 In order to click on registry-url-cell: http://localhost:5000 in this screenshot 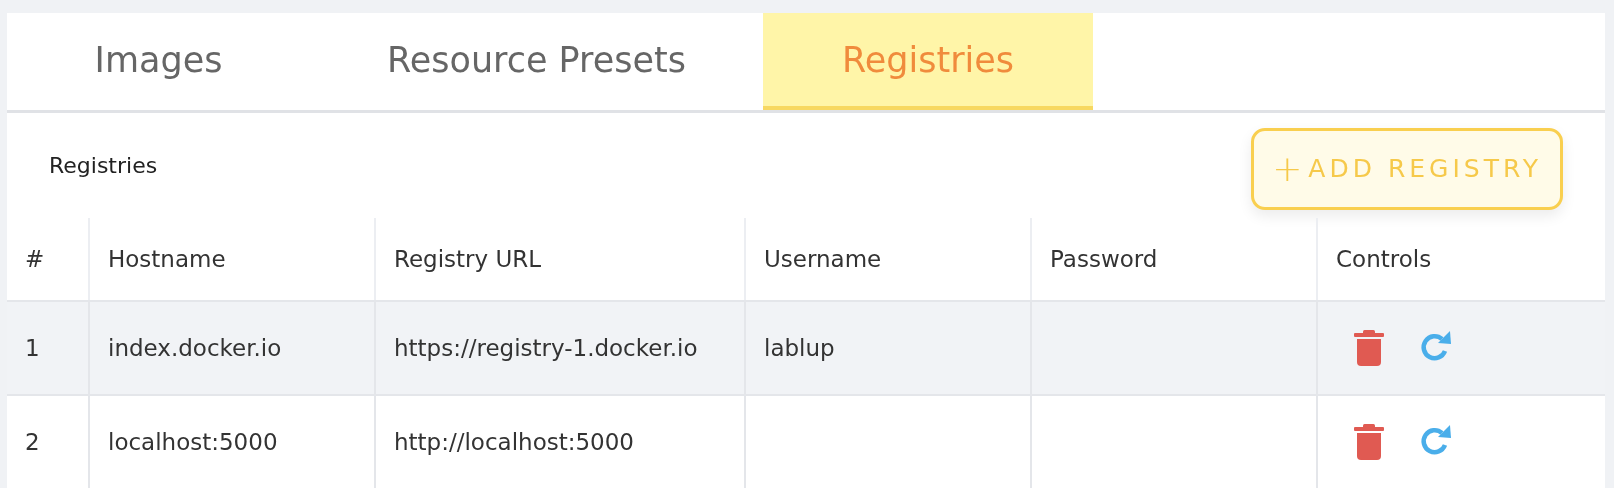, I will do `click(559, 441)`.